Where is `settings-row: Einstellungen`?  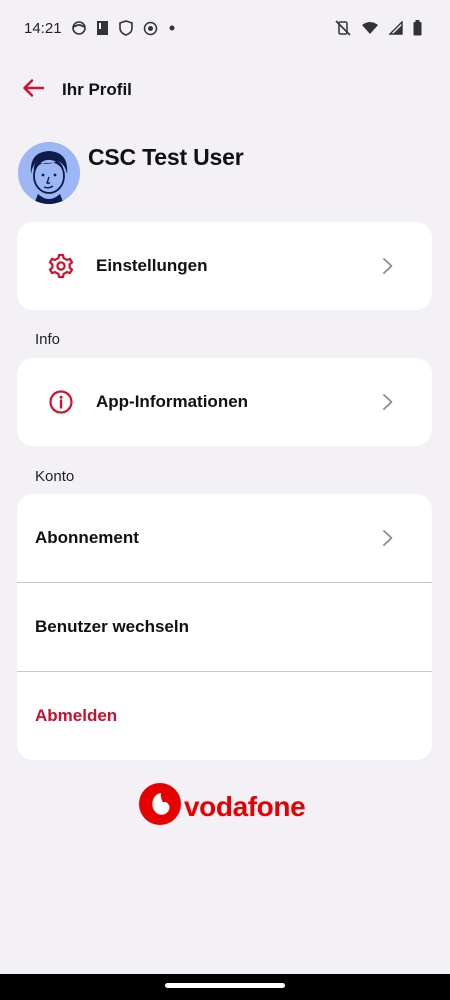
settings-row: Einstellungen is located at coordinates (224, 266).